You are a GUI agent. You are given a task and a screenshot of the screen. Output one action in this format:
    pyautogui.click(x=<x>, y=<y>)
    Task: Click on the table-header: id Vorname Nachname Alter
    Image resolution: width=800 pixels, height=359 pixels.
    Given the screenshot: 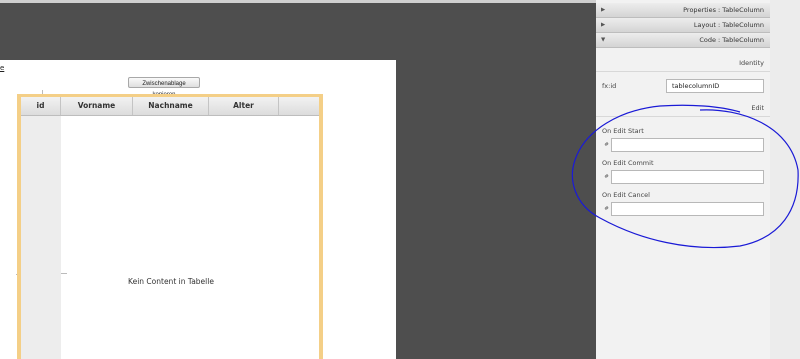 What is the action you would take?
    pyautogui.click(x=170, y=106)
    